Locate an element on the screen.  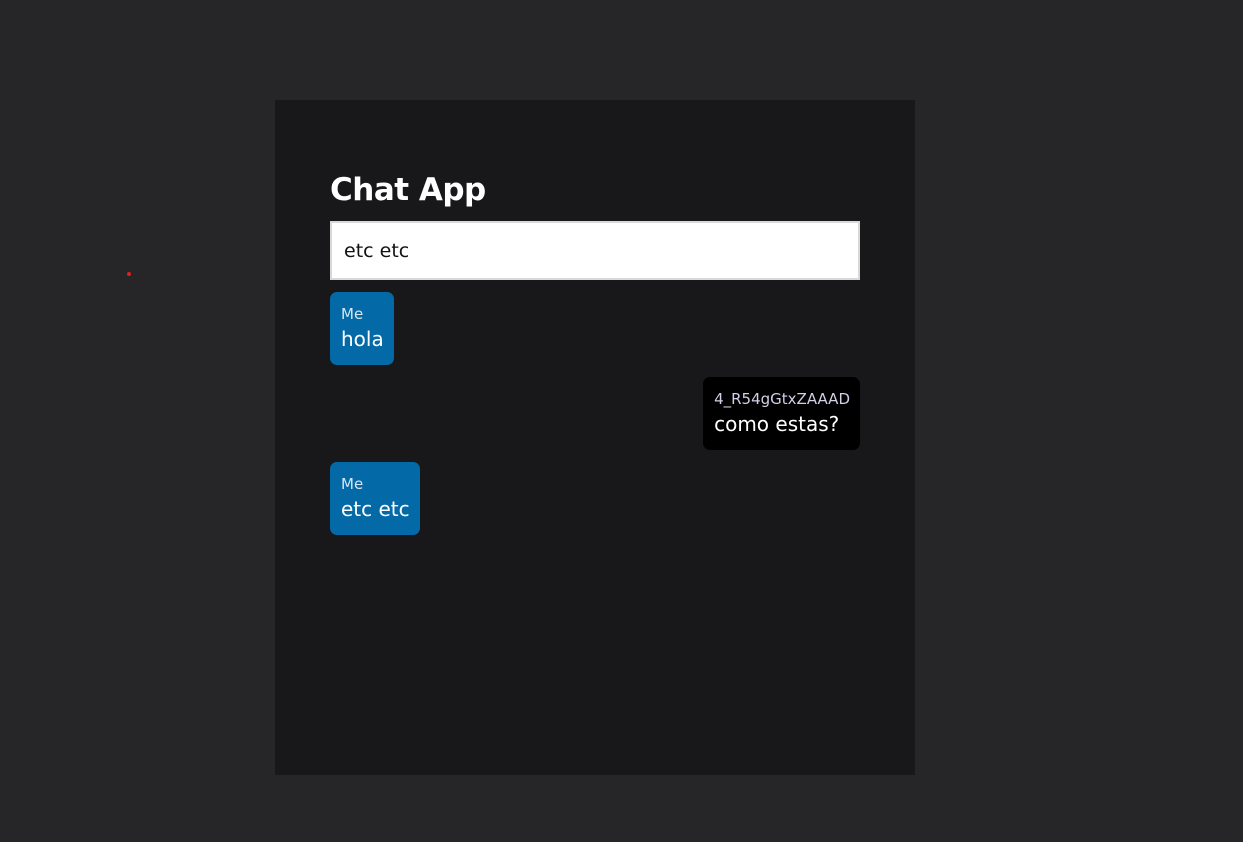
message-bubble-other: 4_R54gGtxZAAAD como estas? is located at coordinates (781, 413).